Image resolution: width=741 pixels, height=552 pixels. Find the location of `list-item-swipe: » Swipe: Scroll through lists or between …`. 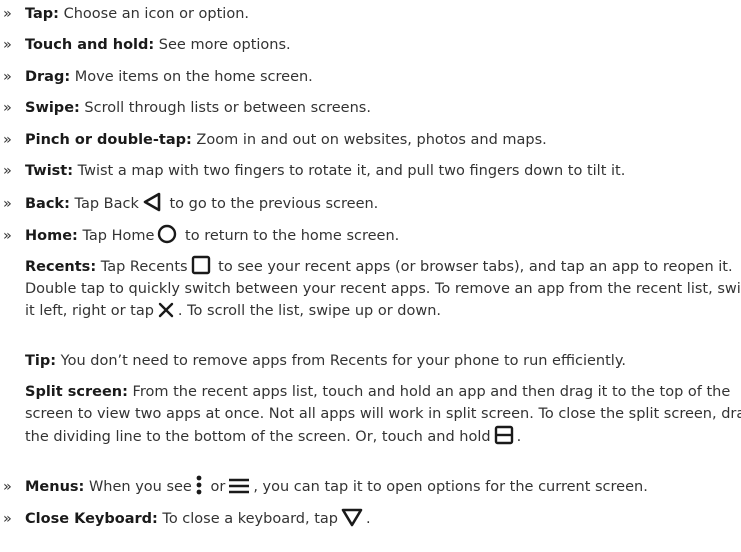

list-item-swipe: » Swipe: Scroll through lists or between … is located at coordinates (187, 108).